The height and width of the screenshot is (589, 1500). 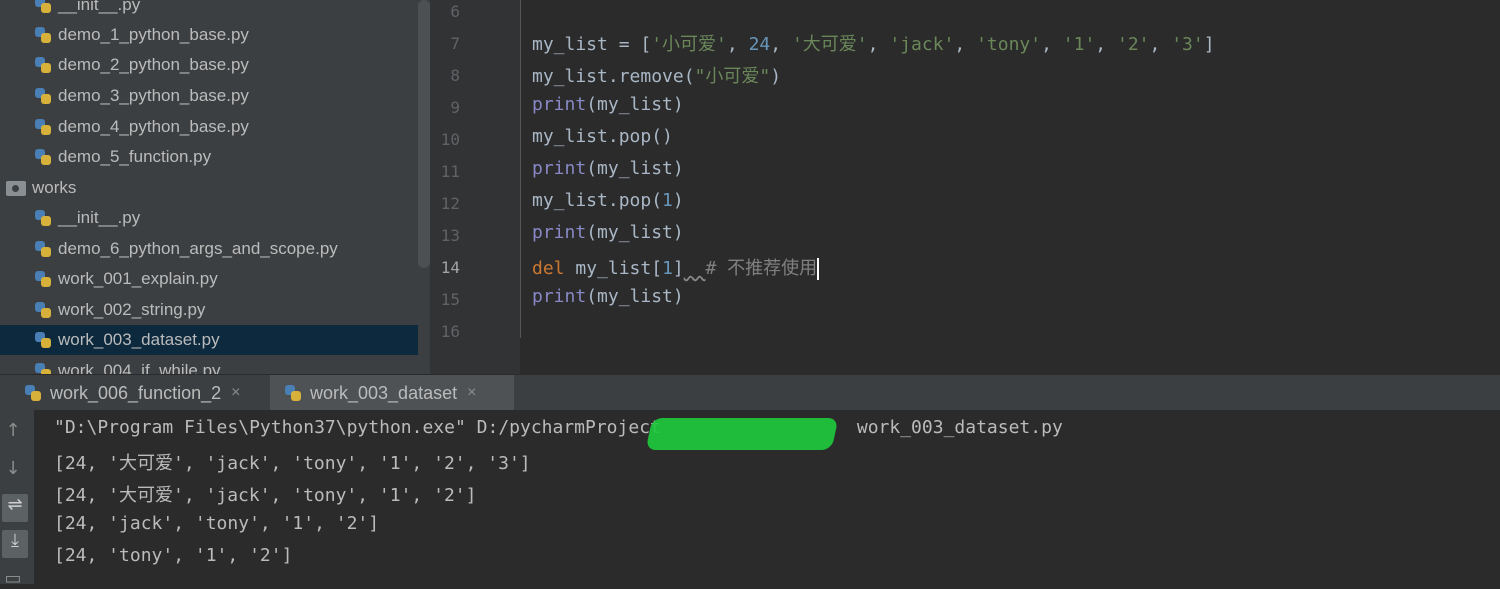 What do you see at coordinates (742, 434) in the screenshot?
I see `redaction-scribble` at bounding box center [742, 434].